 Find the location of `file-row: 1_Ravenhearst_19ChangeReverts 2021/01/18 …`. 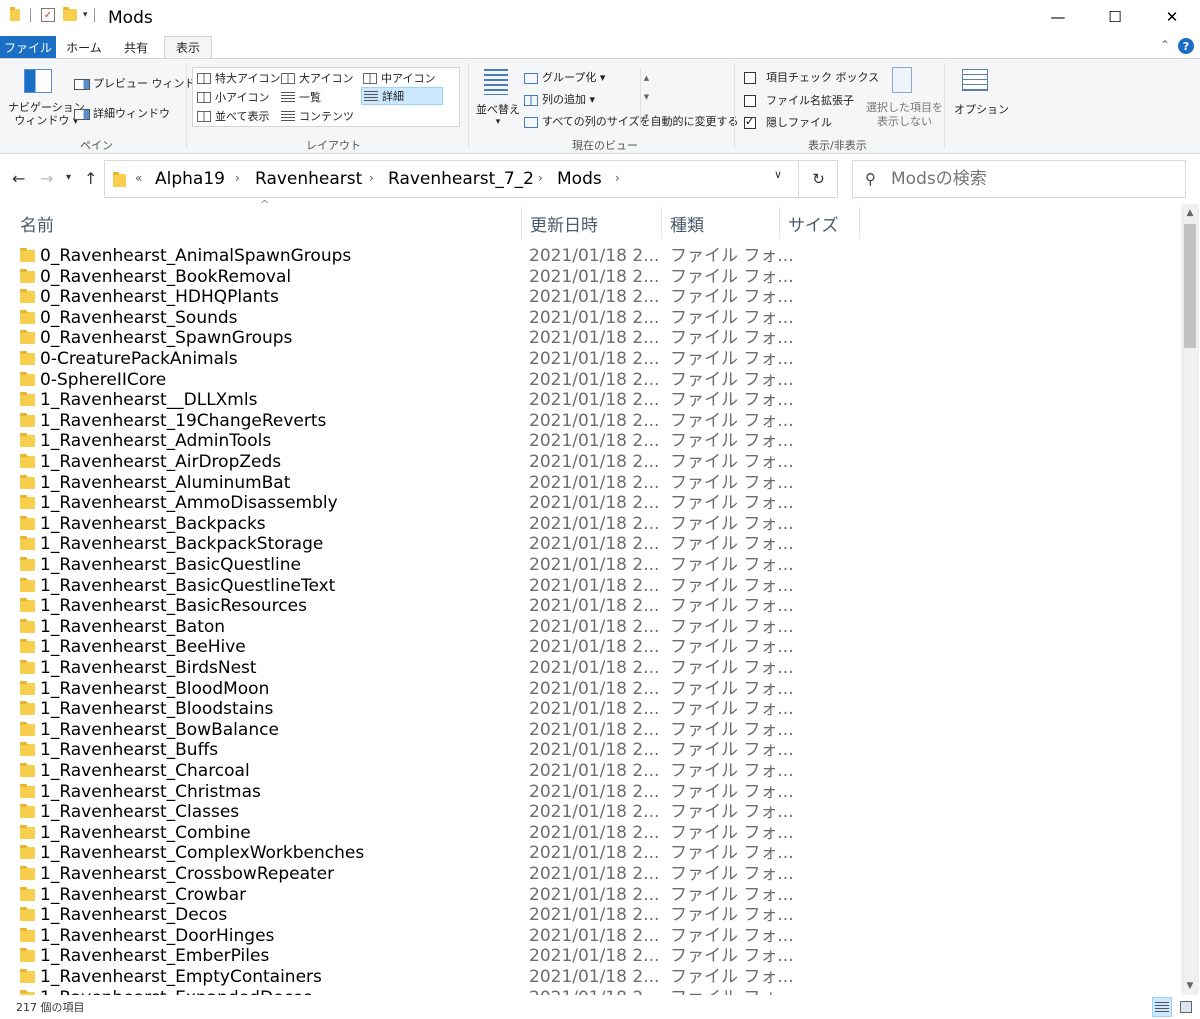

file-row: 1_Ravenhearst_19ChangeReverts 2021/01/18 … is located at coordinates (590, 421).